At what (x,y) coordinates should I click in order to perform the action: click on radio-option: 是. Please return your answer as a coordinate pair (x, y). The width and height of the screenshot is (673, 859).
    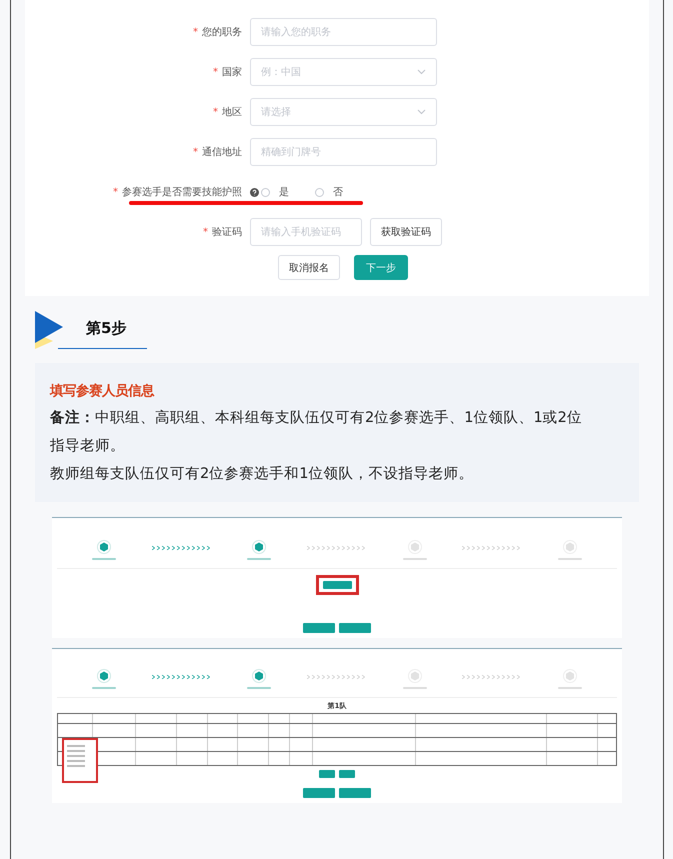
    Looking at the image, I should click on (275, 192).